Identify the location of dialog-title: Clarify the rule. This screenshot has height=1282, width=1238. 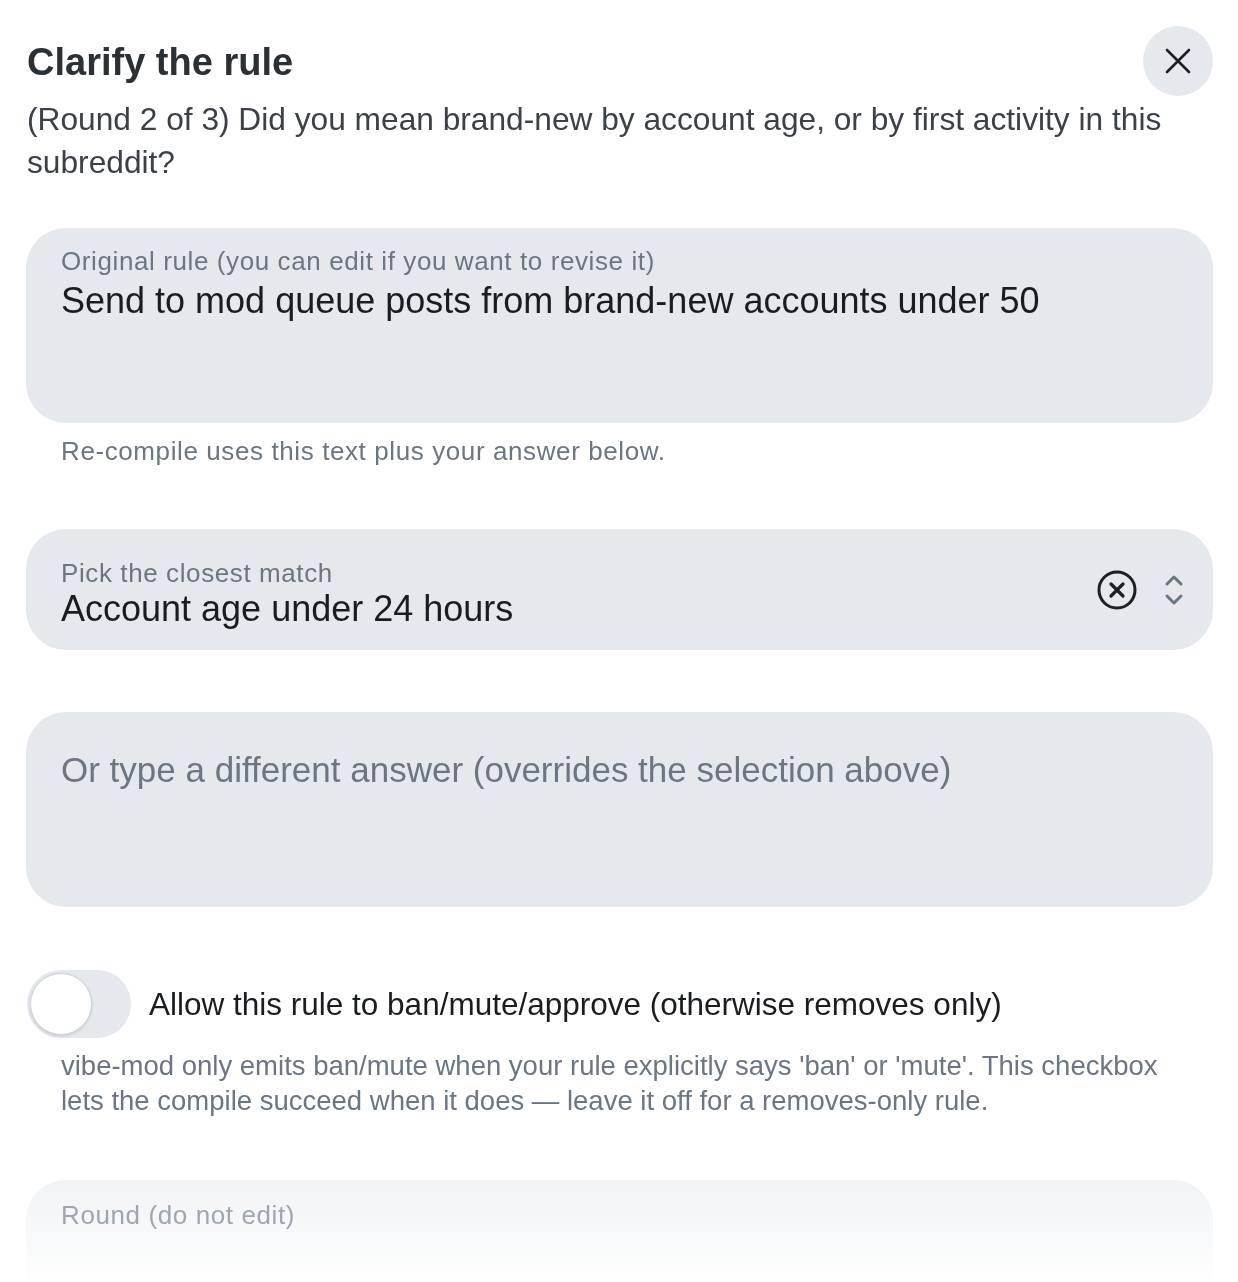
(160, 62).